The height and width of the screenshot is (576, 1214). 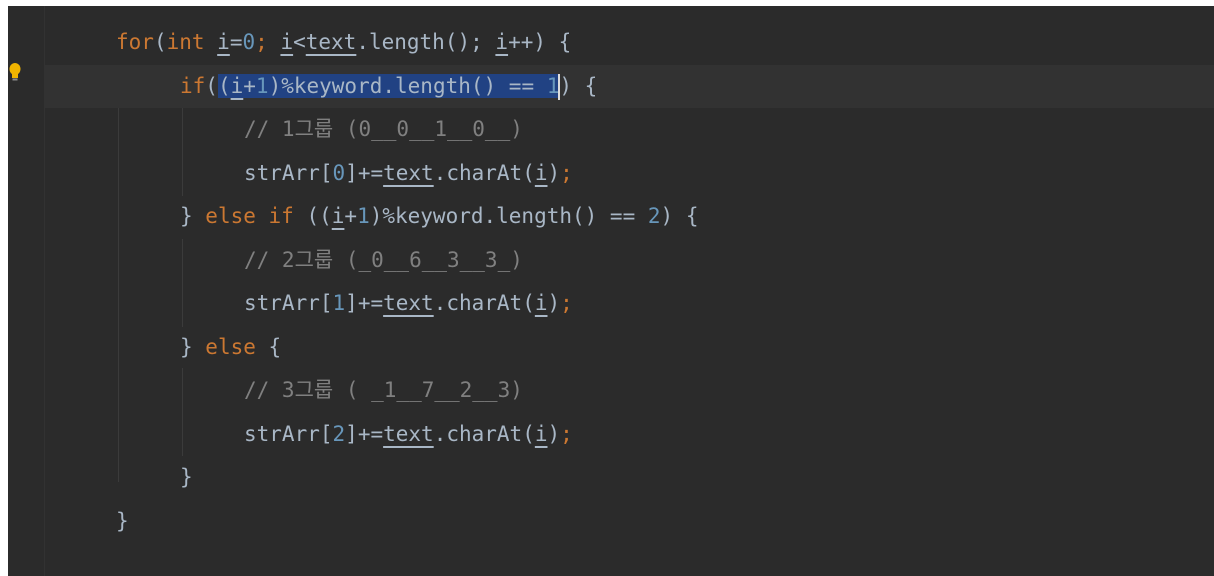 What do you see at coordinates (192, 42) in the screenshot?
I see `code-token: int` at bounding box center [192, 42].